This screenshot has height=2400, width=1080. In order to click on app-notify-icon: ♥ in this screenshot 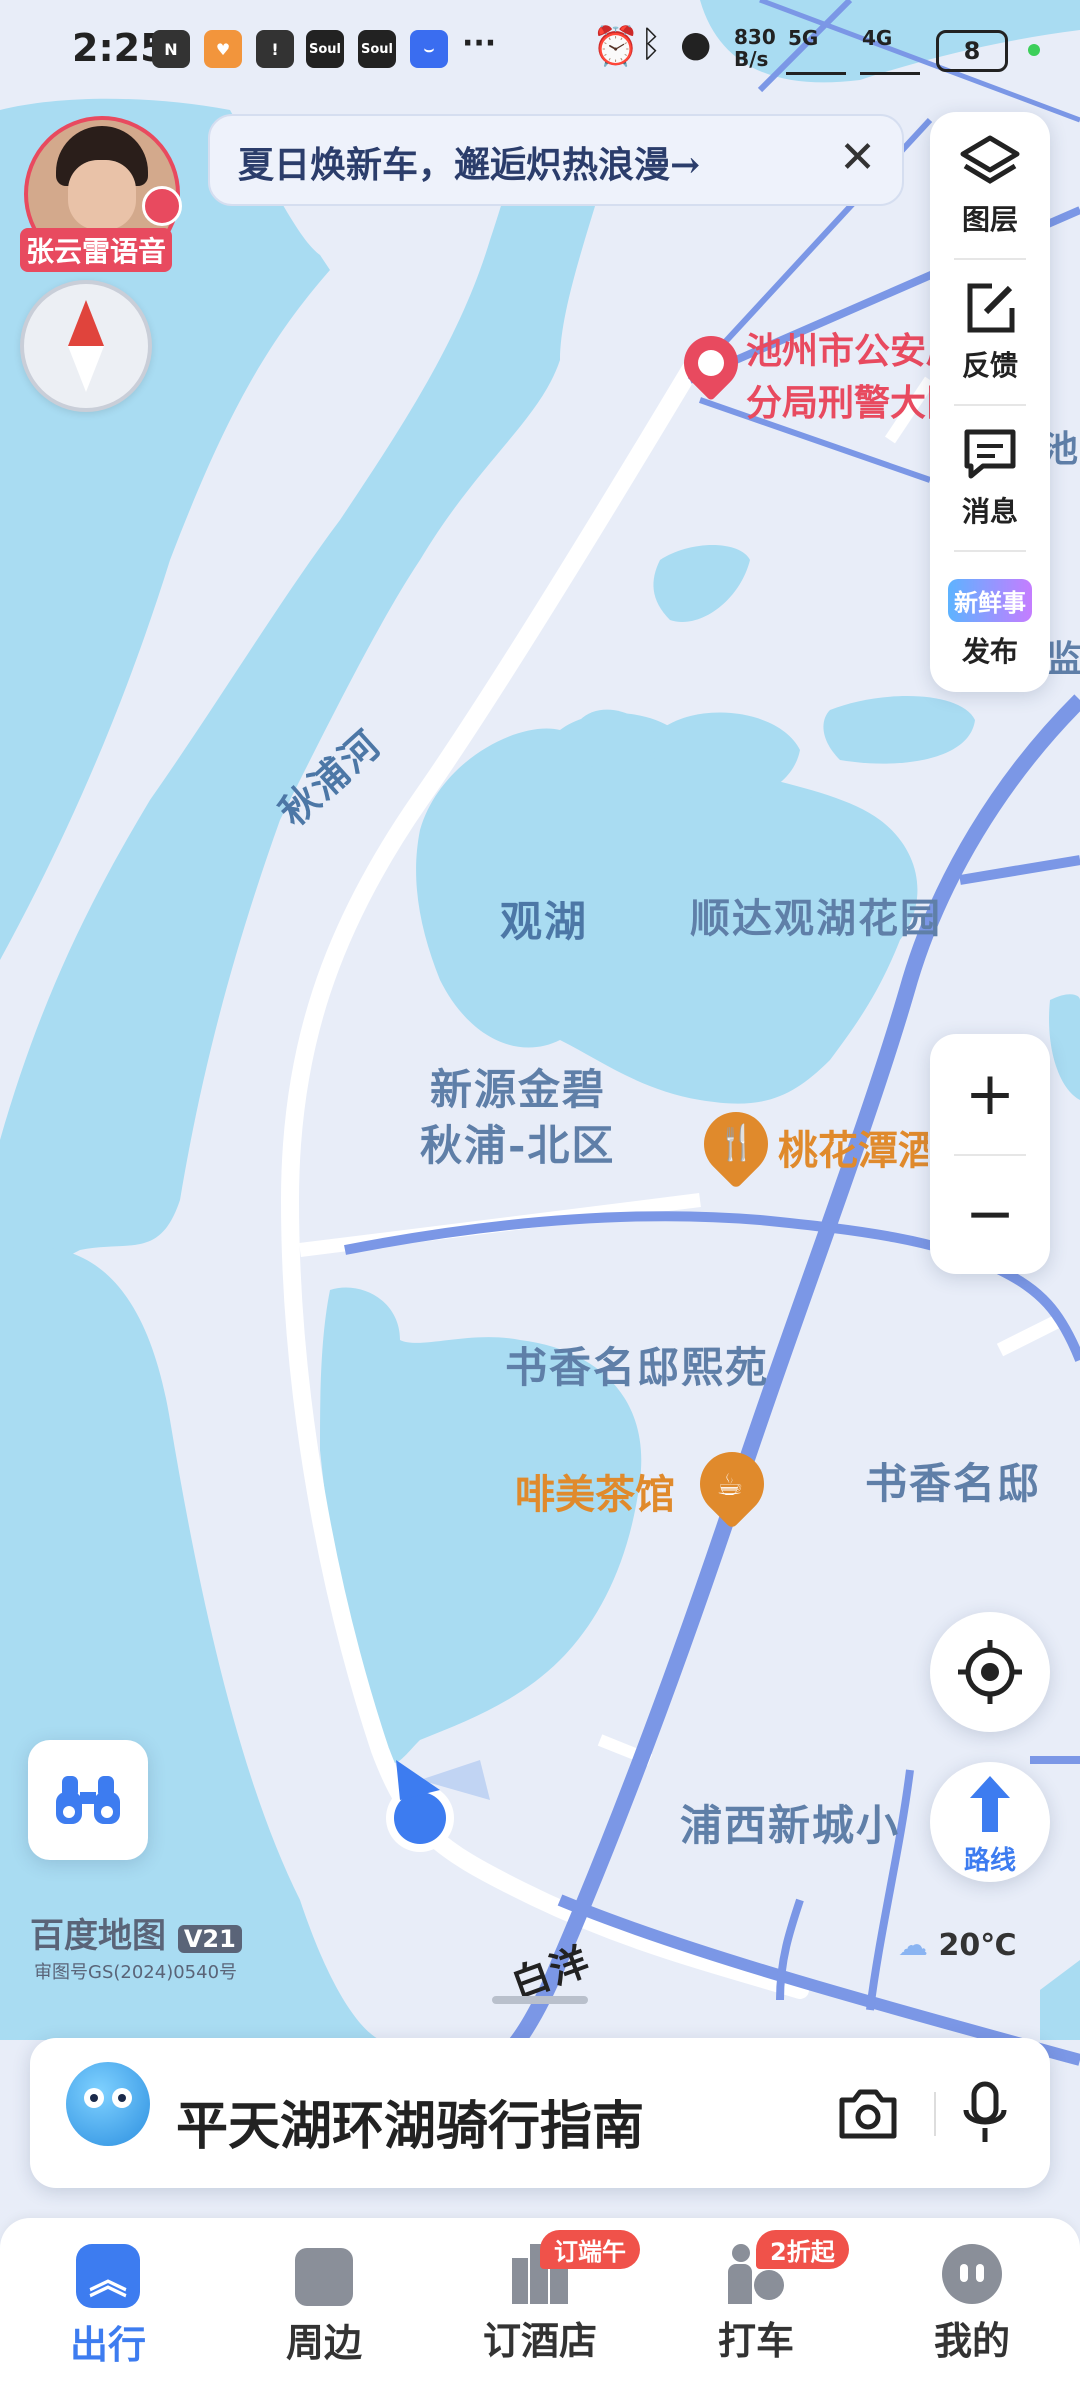, I will do `click(223, 49)`.